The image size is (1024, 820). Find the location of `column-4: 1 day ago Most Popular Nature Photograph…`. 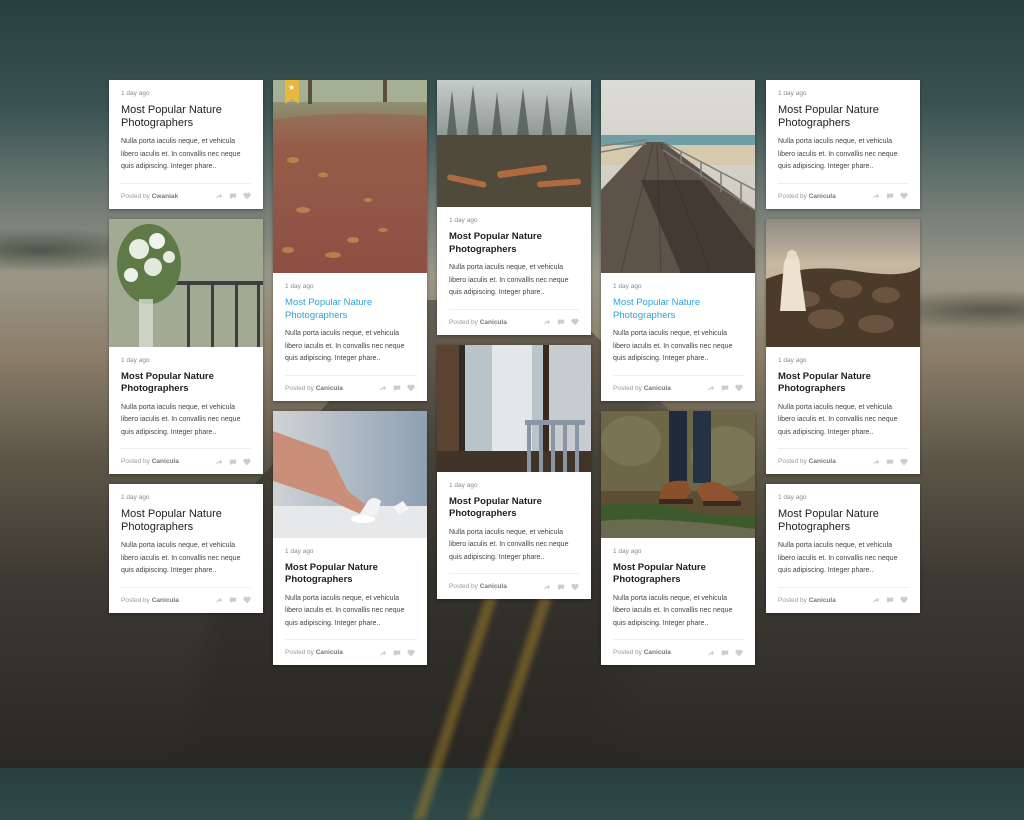

column-4: 1 day ago Most Popular Nature Photograph… is located at coordinates (678, 377).